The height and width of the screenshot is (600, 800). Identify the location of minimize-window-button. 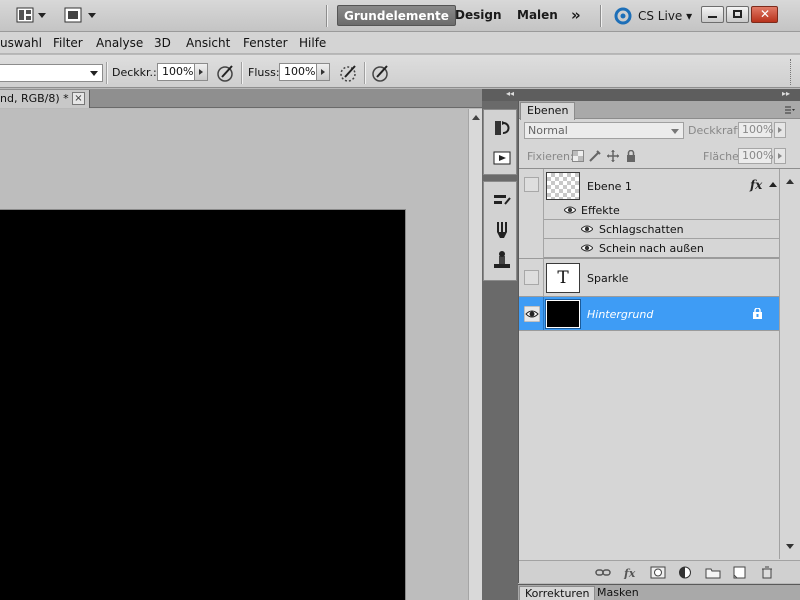
(712, 14).